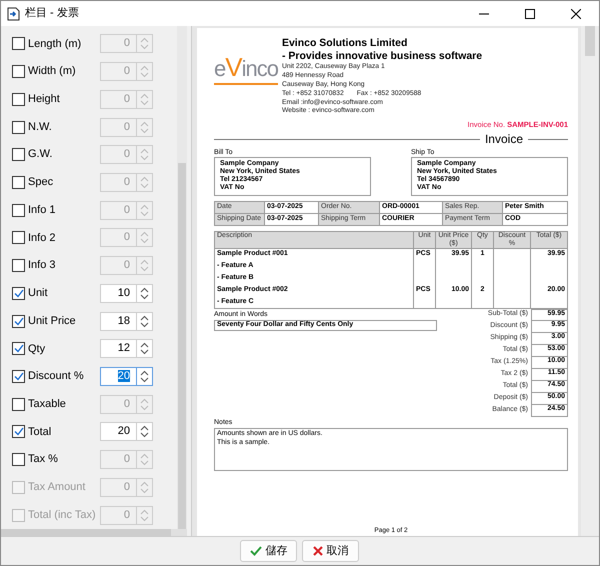 The image size is (600, 566). I want to click on checkbox-label: Discount %, so click(56, 376).